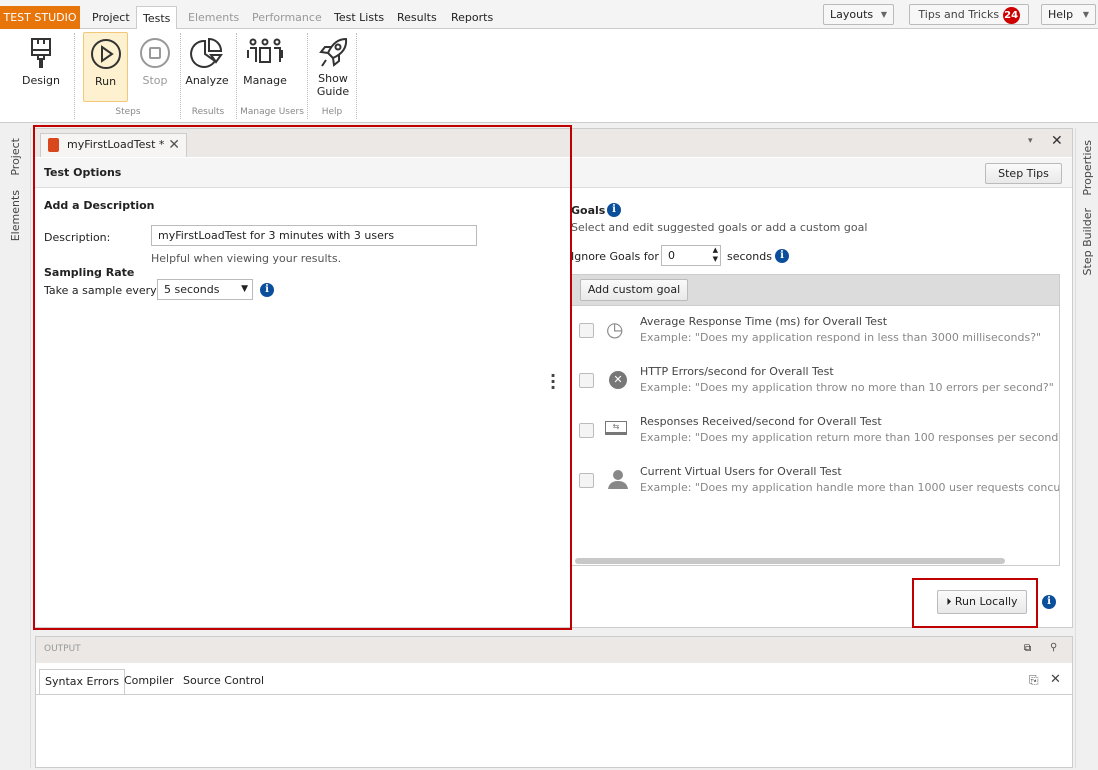  What do you see at coordinates (287, 17) in the screenshot?
I see `tab-performance: Performance` at bounding box center [287, 17].